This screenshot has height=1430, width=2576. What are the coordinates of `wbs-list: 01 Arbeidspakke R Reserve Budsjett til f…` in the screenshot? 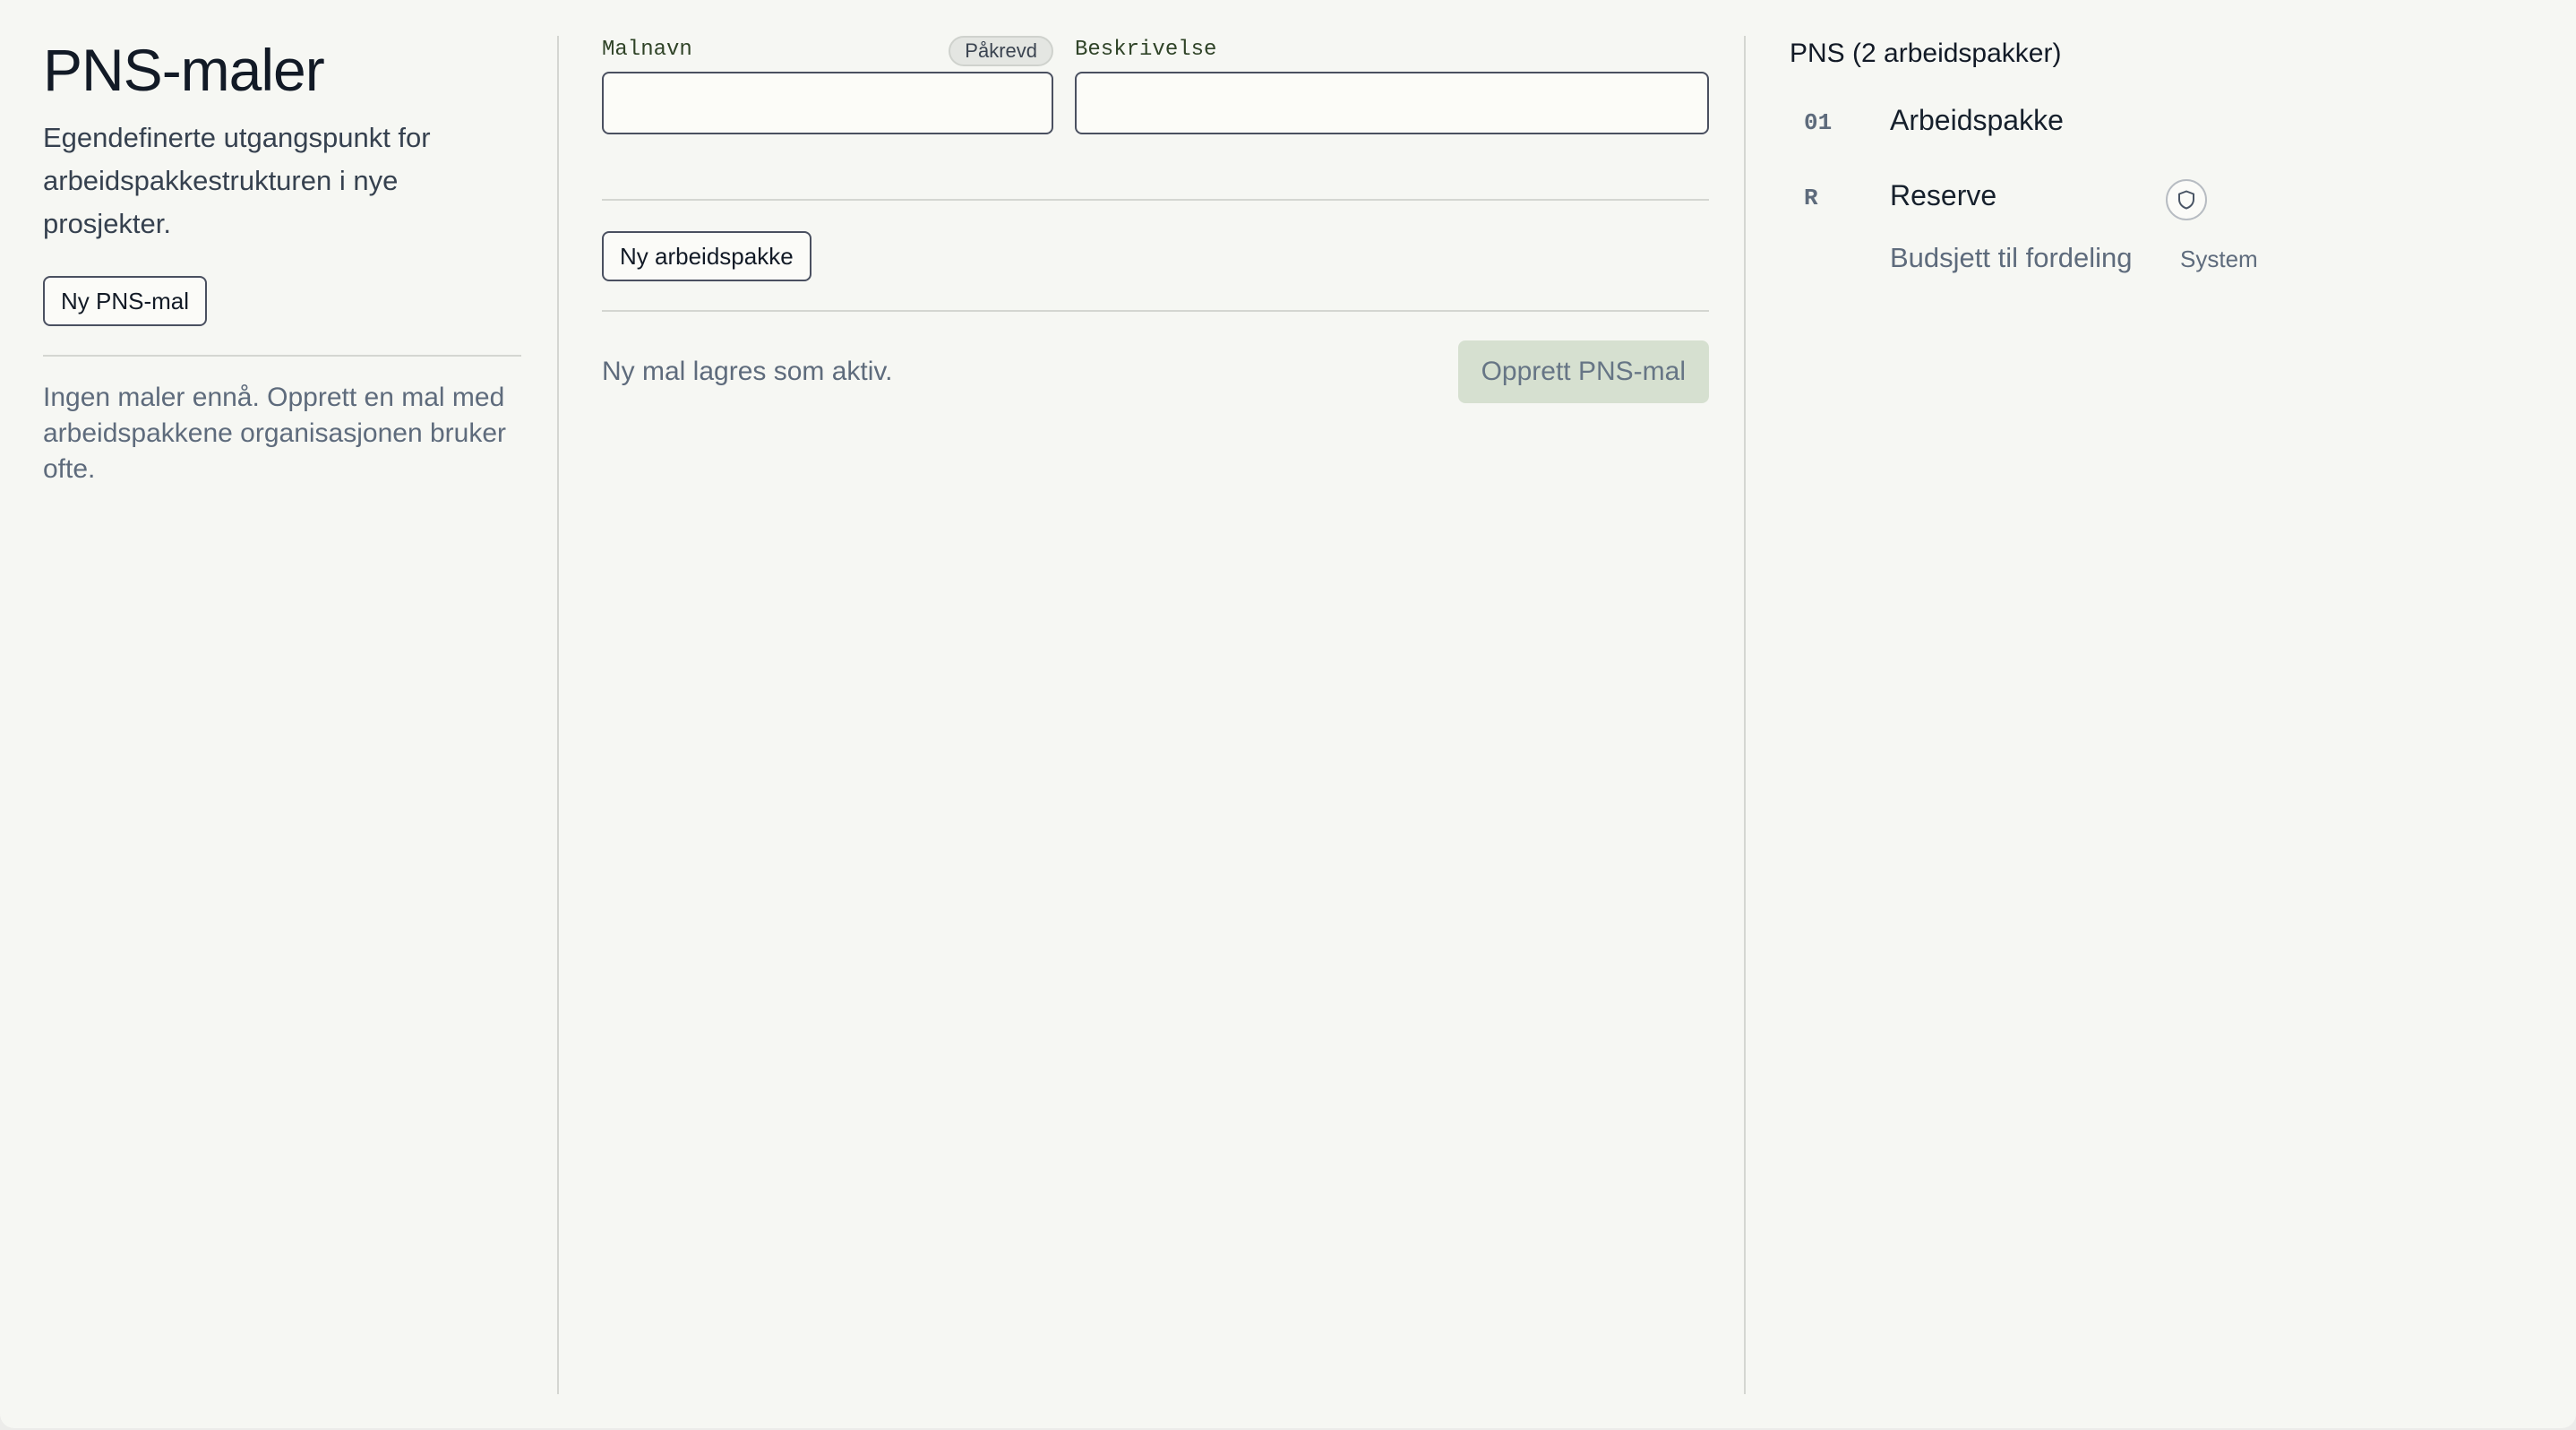 It's located at (2166, 193).